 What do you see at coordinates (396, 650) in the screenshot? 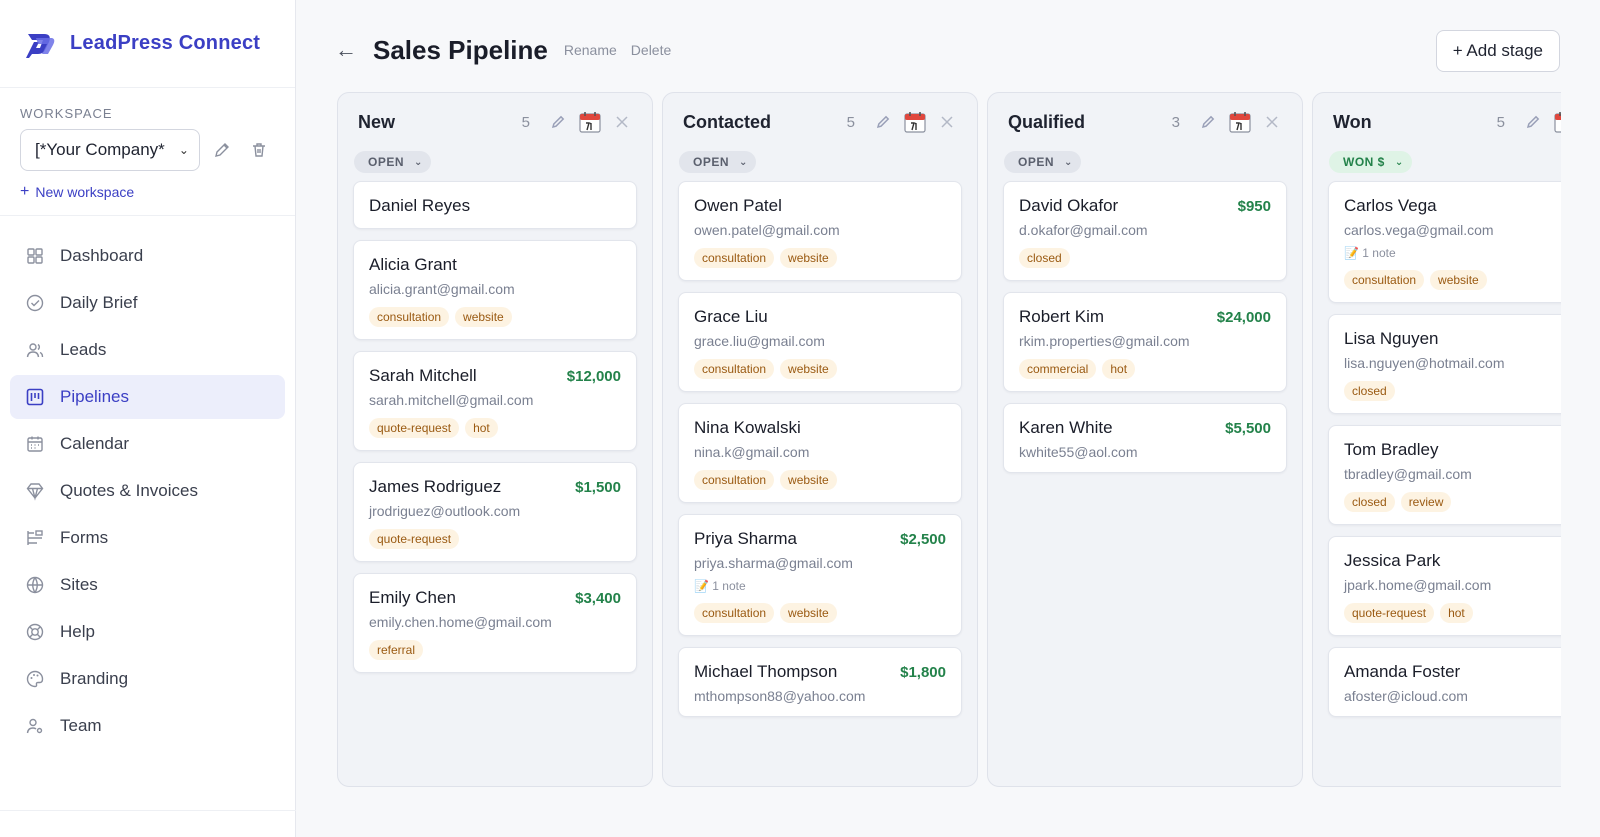
I see `lead-tag: referral` at bounding box center [396, 650].